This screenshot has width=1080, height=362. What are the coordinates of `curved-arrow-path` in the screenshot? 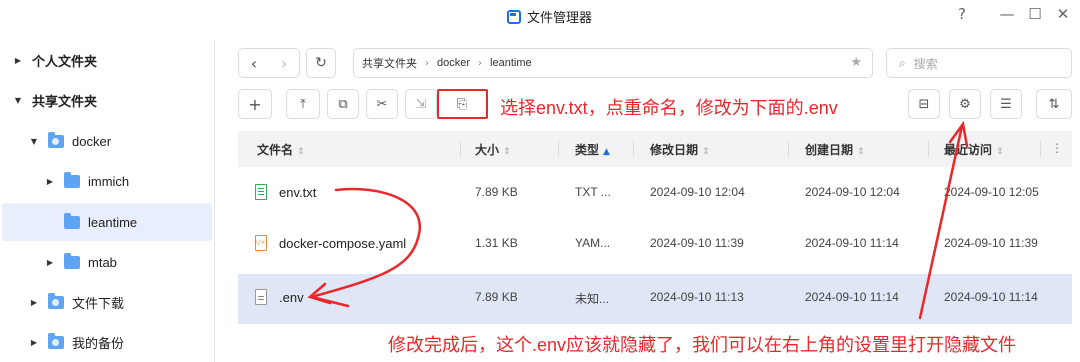 It's located at (367, 242).